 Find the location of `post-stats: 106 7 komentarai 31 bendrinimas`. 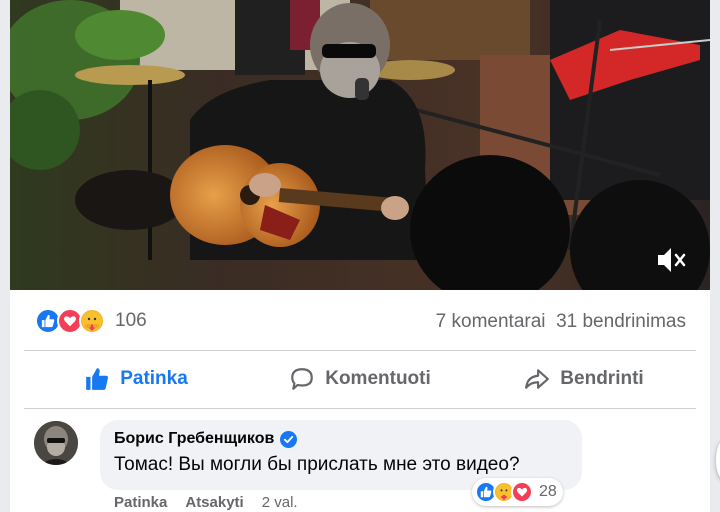

post-stats: 106 7 komentarai 31 bendrinimas is located at coordinates (360, 321).